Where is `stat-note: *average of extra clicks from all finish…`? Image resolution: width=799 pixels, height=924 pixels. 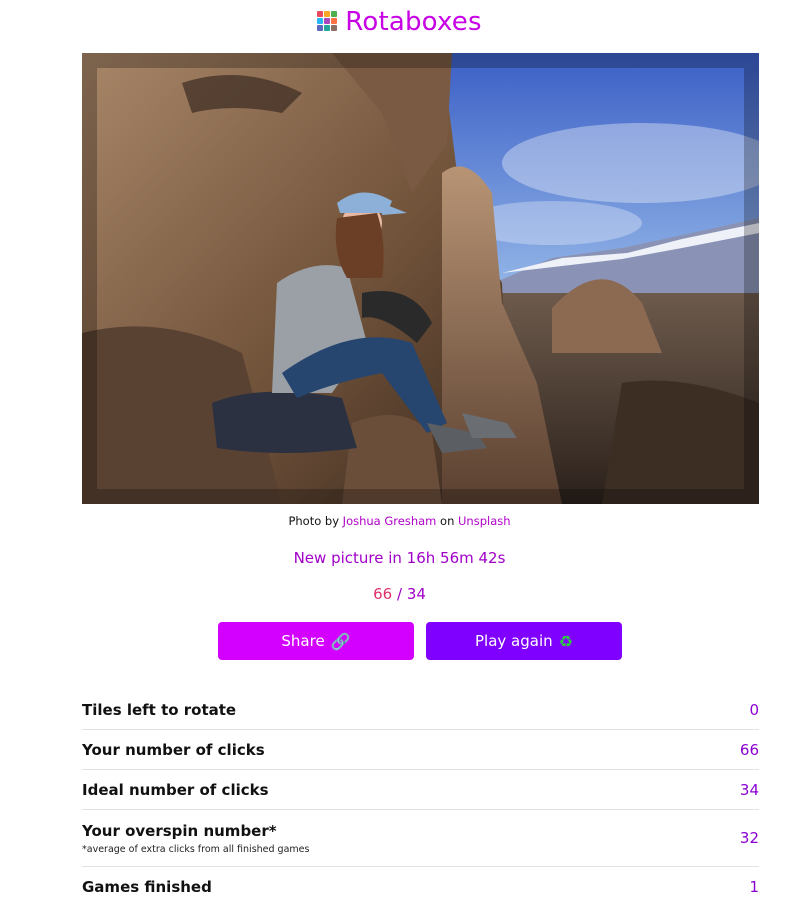
stat-note: *average of extra clicks from all finish… is located at coordinates (196, 849).